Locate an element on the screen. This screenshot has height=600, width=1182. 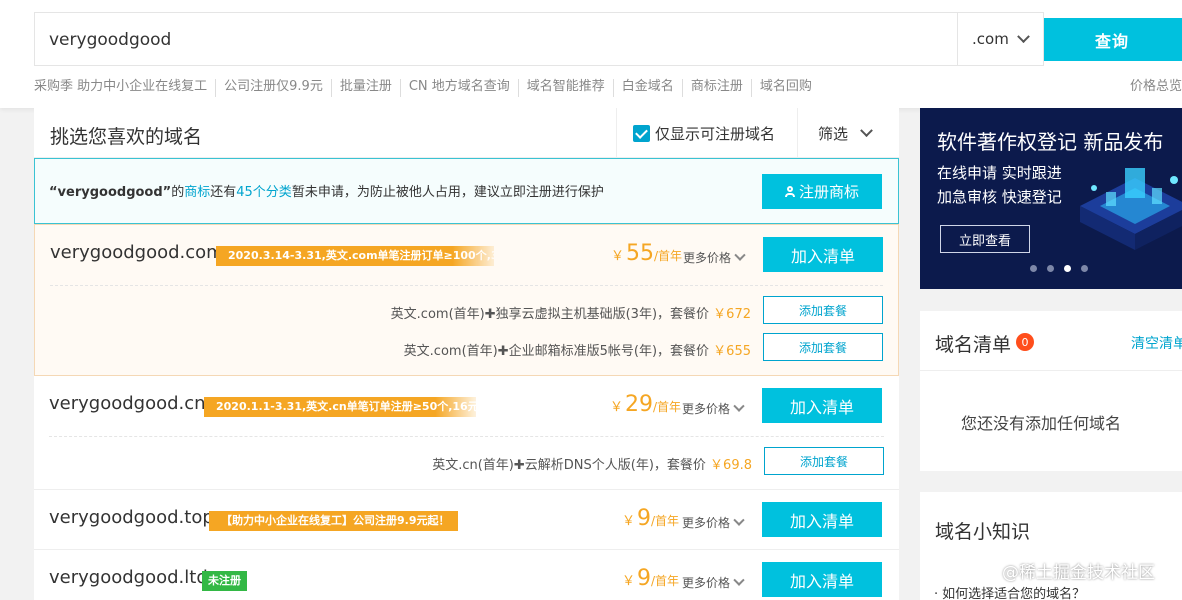
categories-link: 45个分类 is located at coordinates (264, 192).